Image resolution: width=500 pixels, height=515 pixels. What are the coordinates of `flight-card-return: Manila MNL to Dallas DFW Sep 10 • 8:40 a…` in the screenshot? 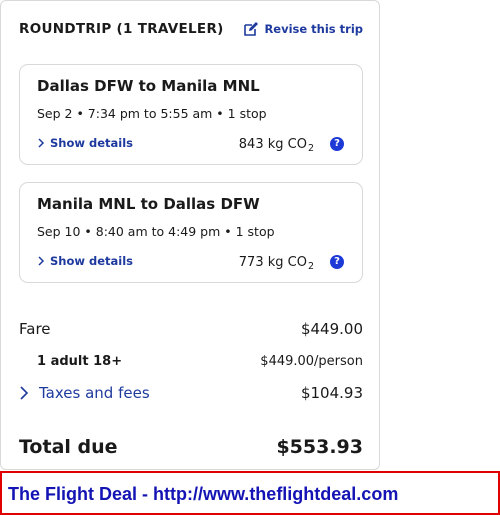 It's located at (191, 232).